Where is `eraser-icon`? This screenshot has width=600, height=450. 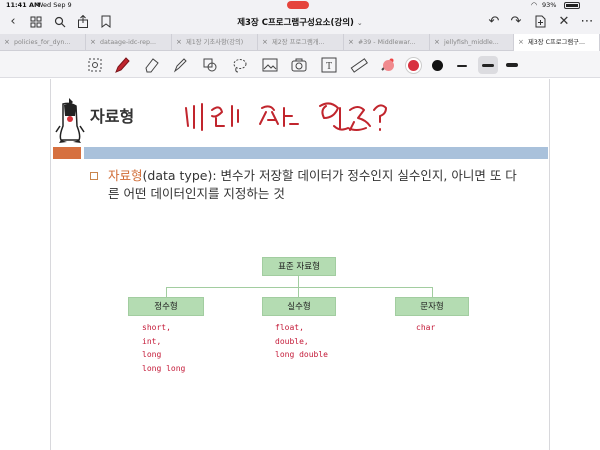 eraser-icon is located at coordinates (152, 65).